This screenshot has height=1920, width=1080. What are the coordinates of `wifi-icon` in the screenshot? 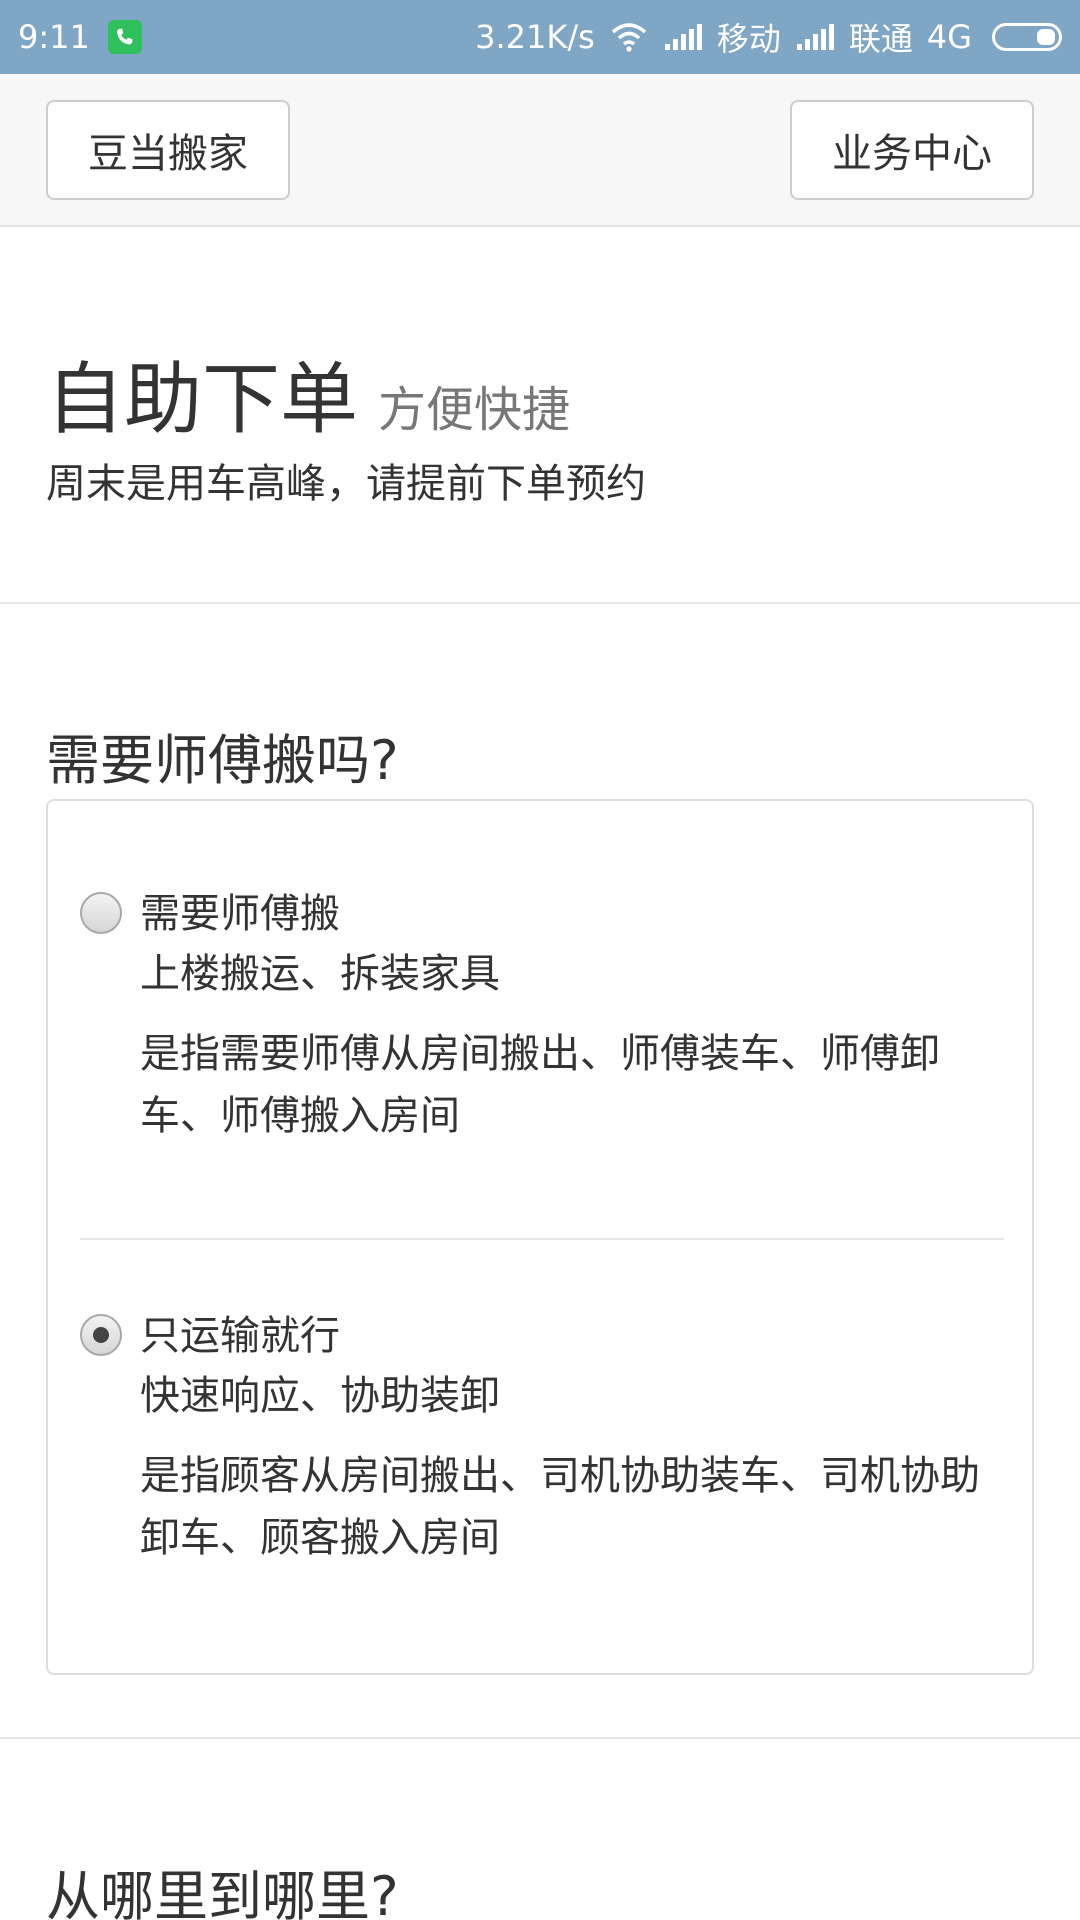 It's located at (628, 37).